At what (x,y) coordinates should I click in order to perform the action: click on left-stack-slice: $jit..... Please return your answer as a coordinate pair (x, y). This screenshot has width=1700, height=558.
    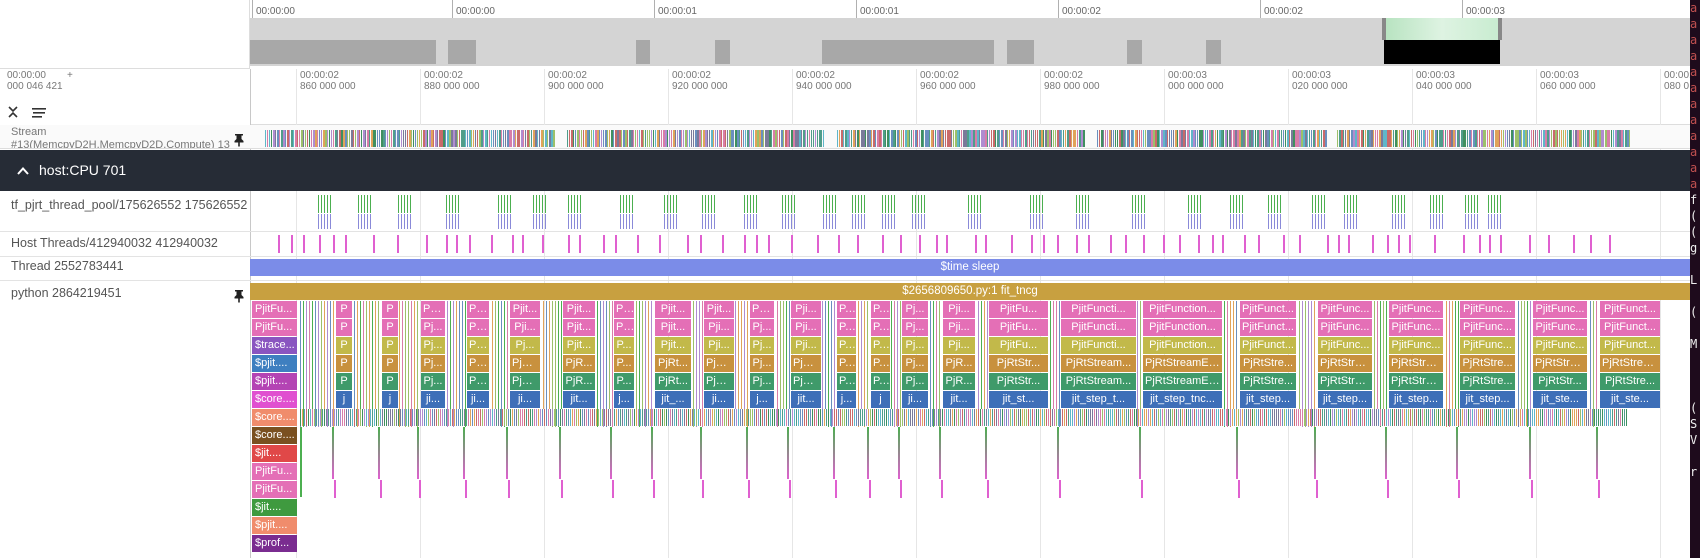
    Looking at the image, I should click on (274, 507).